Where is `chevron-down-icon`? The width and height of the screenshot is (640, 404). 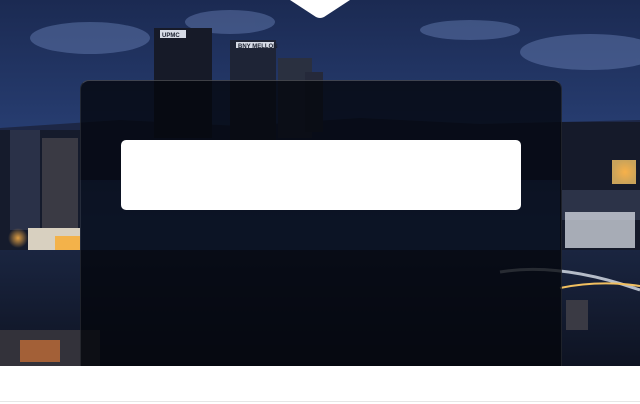
chevron-down-icon is located at coordinates (320, 9).